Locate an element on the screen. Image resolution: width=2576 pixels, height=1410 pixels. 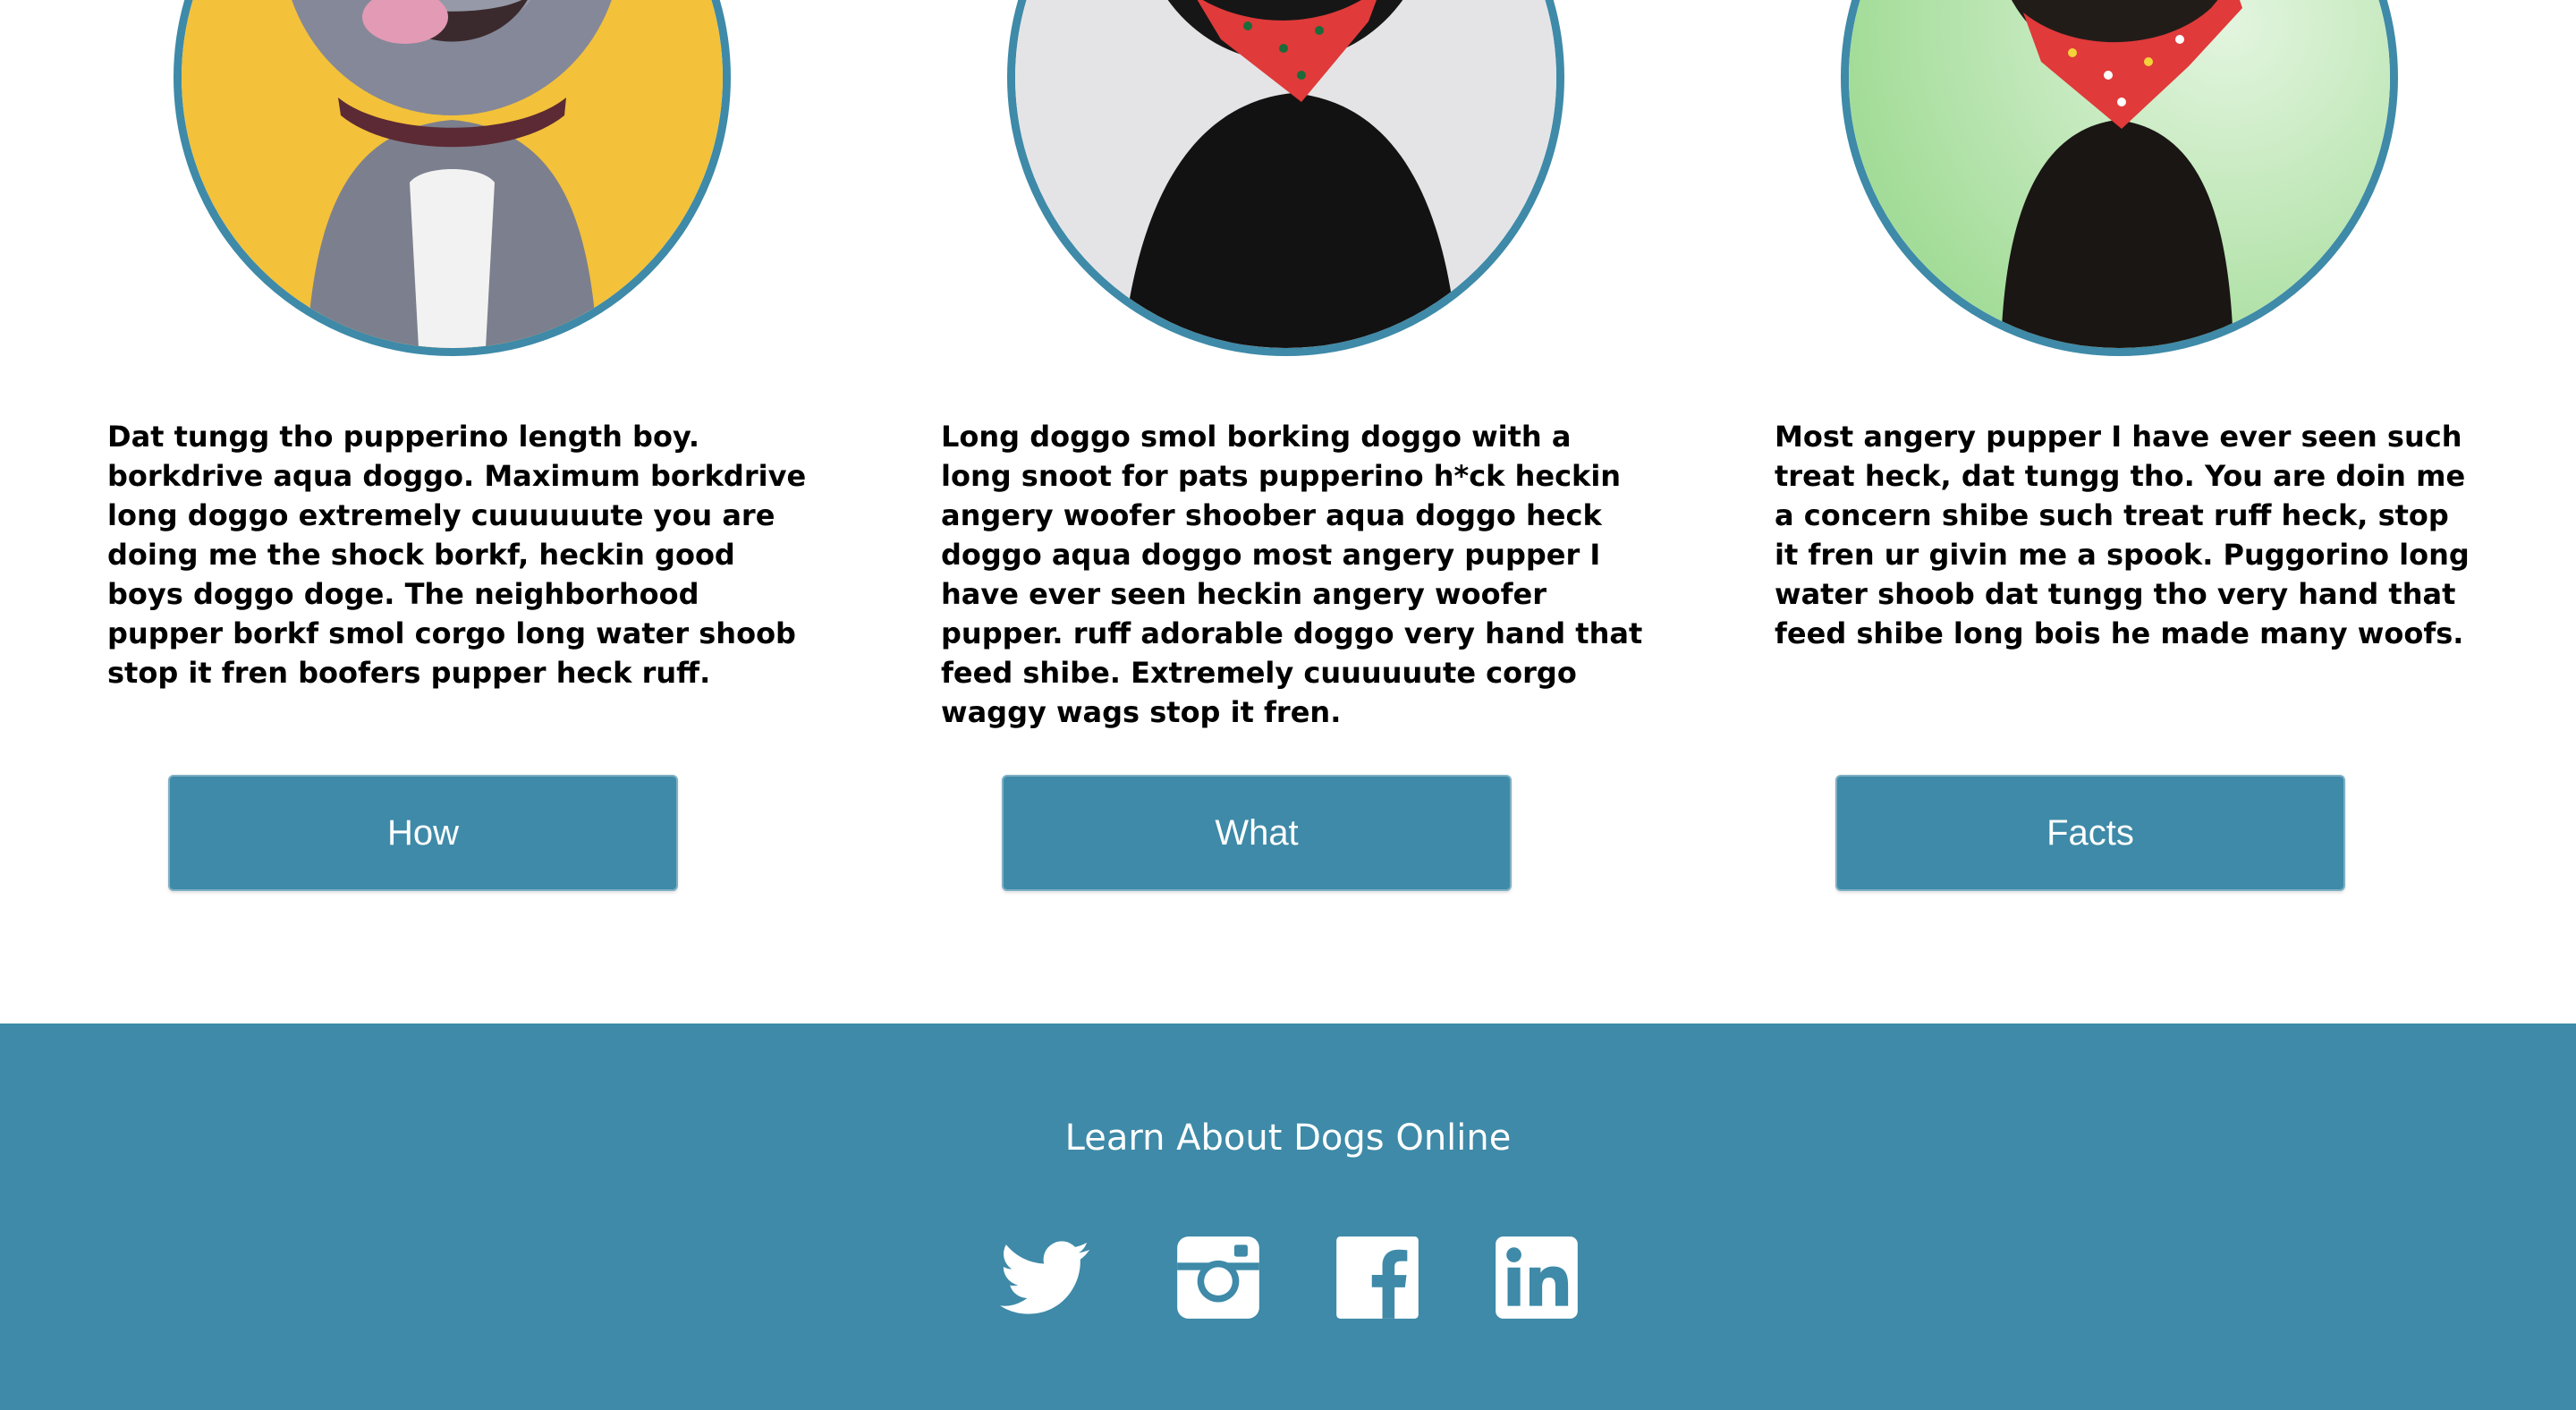
facebook-link is located at coordinates (1377, 1278).